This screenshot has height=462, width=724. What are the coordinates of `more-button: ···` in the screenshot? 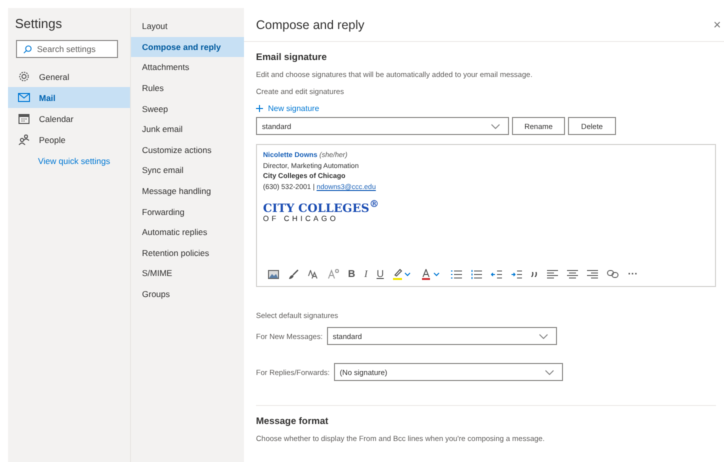 It's located at (633, 274).